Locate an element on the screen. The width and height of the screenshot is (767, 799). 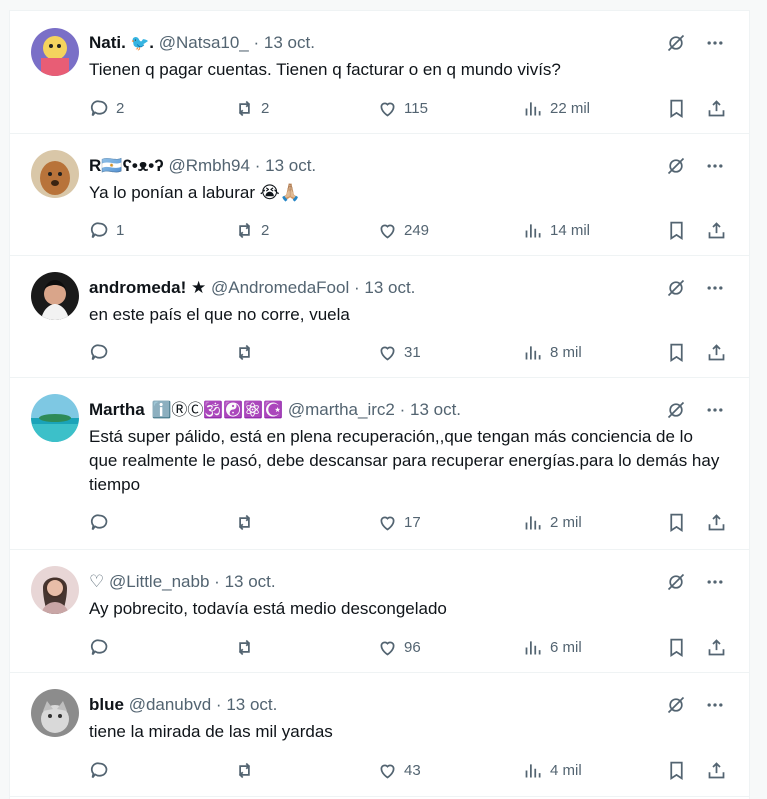
display-name: blue is located at coordinates (106, 704).